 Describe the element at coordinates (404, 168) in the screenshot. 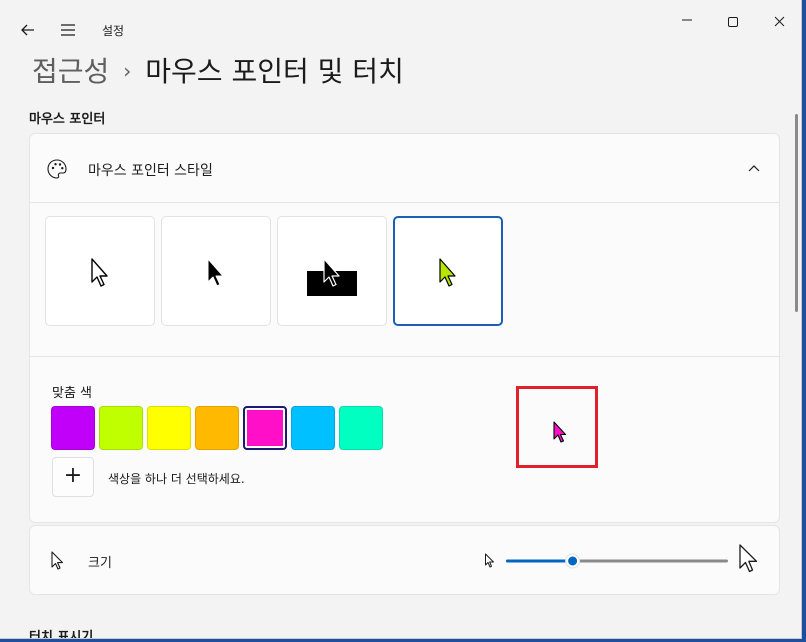

I see `pointer-style-header: 마우스 포인터 스타일` at that location.